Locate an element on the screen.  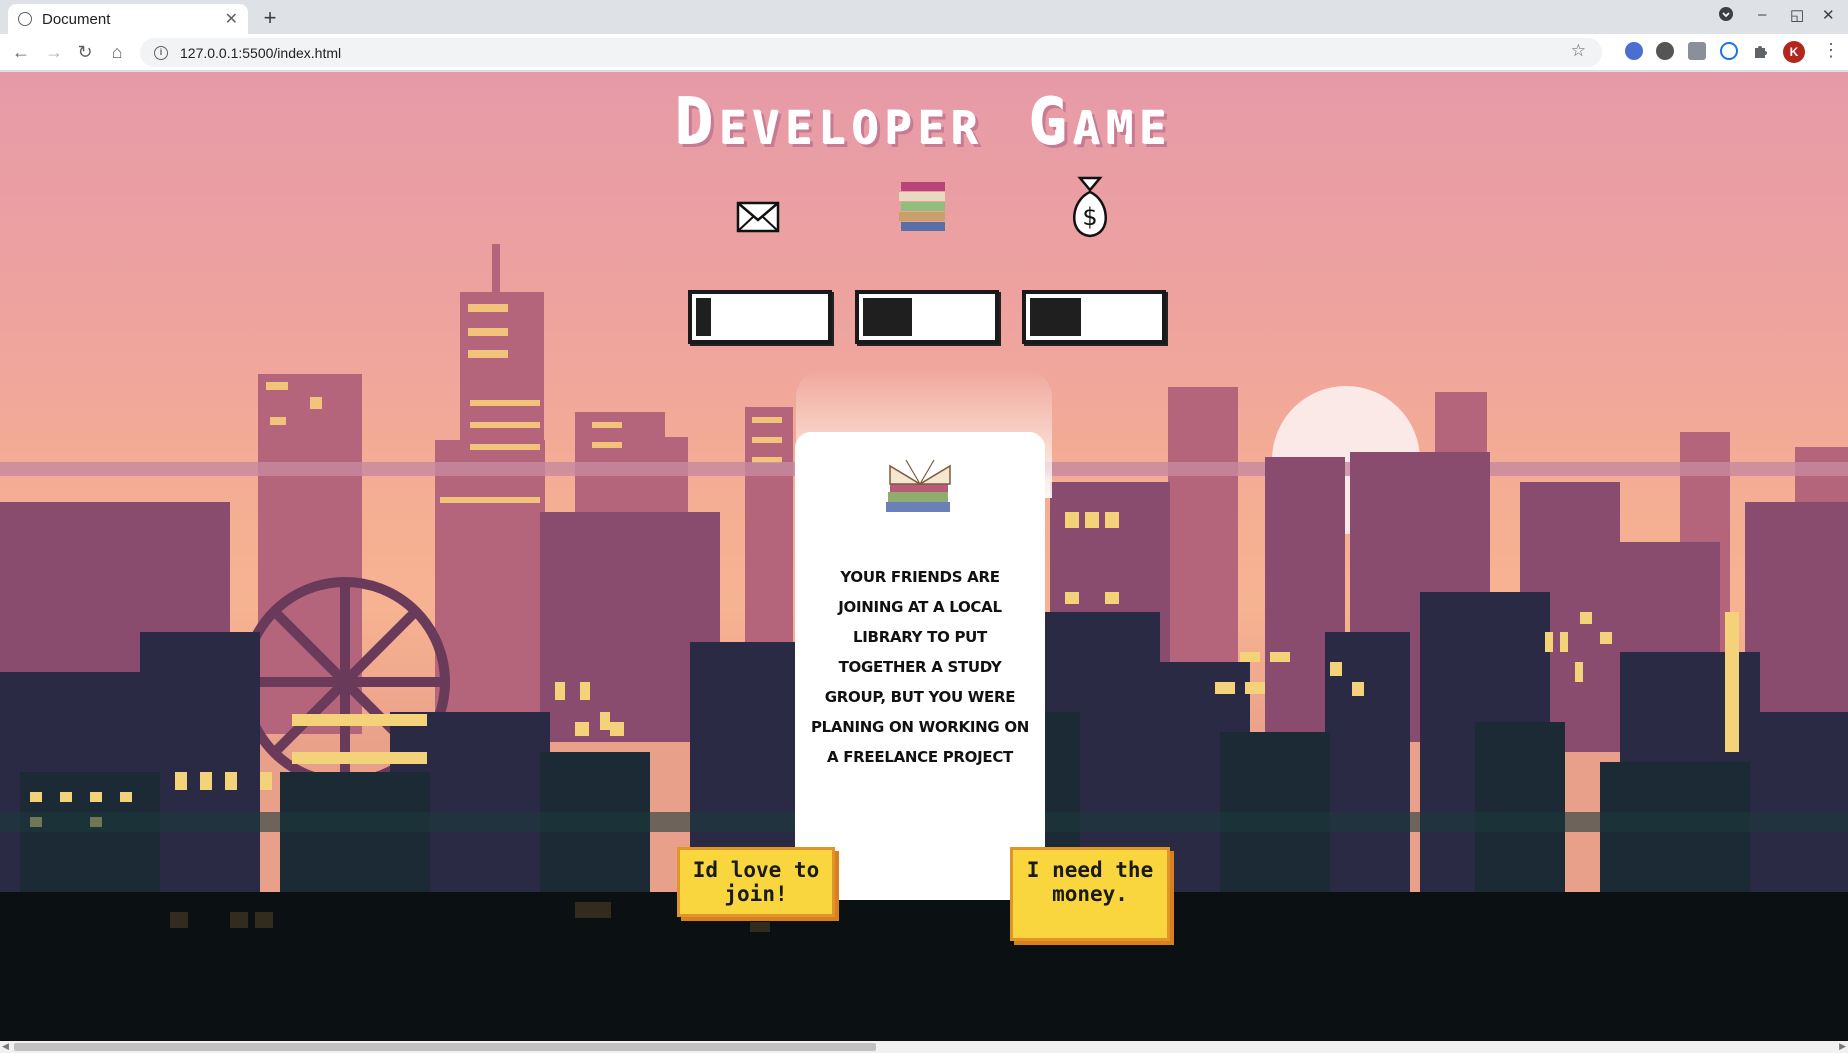
back-icon: ← is located at coordinates (21, 52).